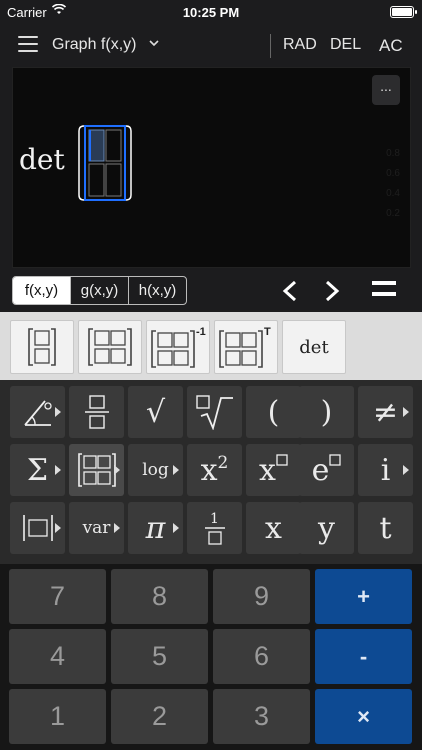 The width and height of the screenshot is (422, 750). I want to click on var-button: var, so click(96, 528).